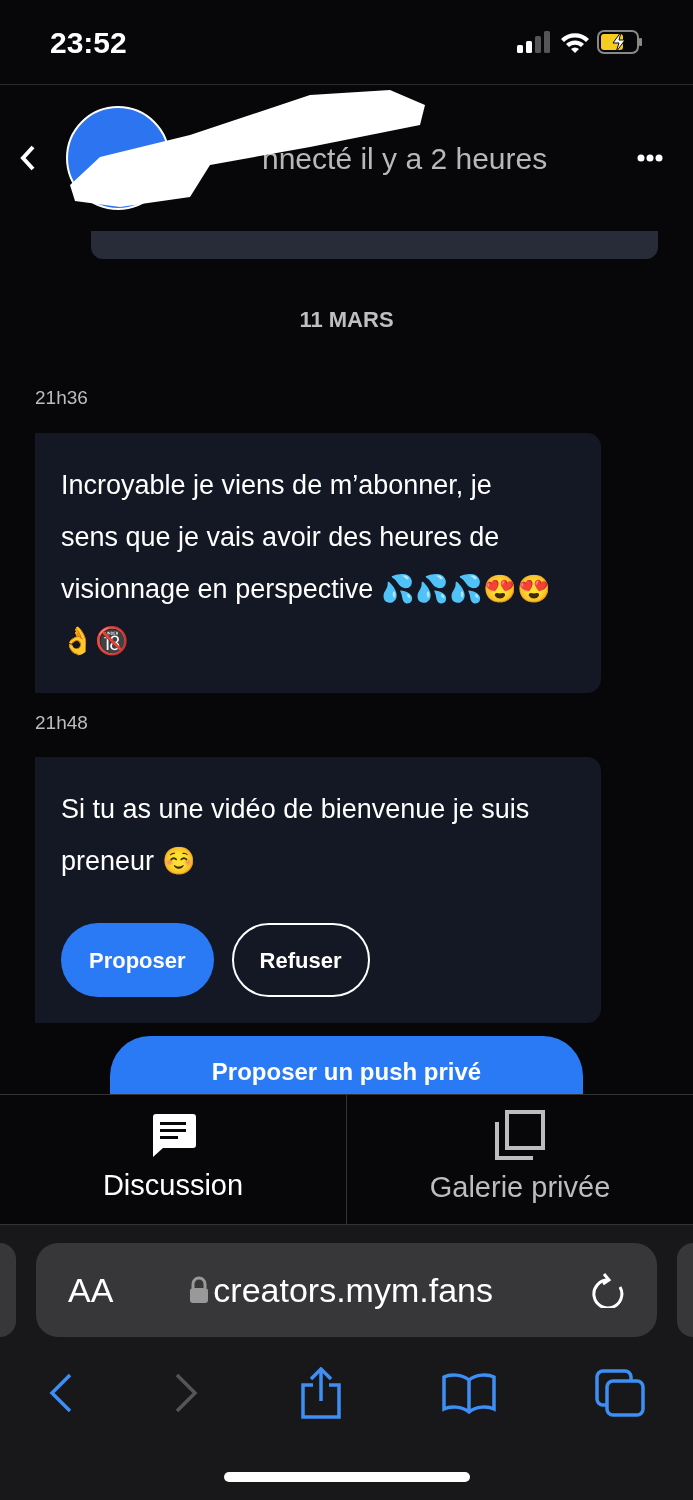 The height and width of the screenshot is (1500, 693). I want to click on battery-icon, so click(620, 42).